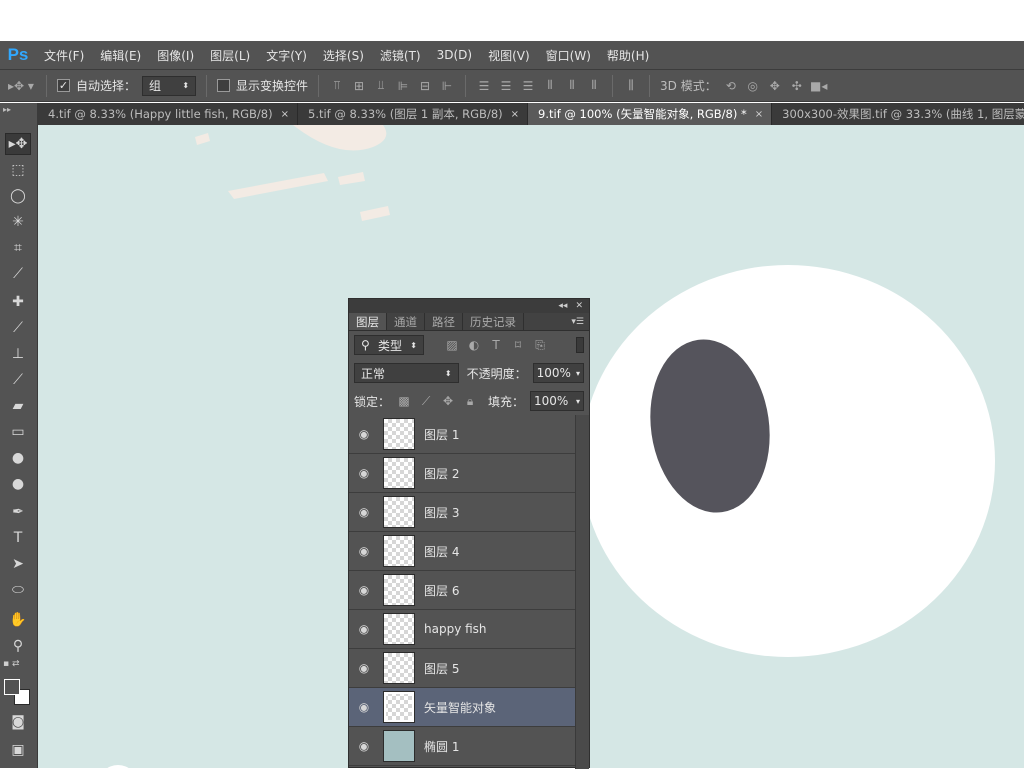 This screenshot has width=1024, height=769. I want to click on type-tool-icon: T, so click(18, 538).